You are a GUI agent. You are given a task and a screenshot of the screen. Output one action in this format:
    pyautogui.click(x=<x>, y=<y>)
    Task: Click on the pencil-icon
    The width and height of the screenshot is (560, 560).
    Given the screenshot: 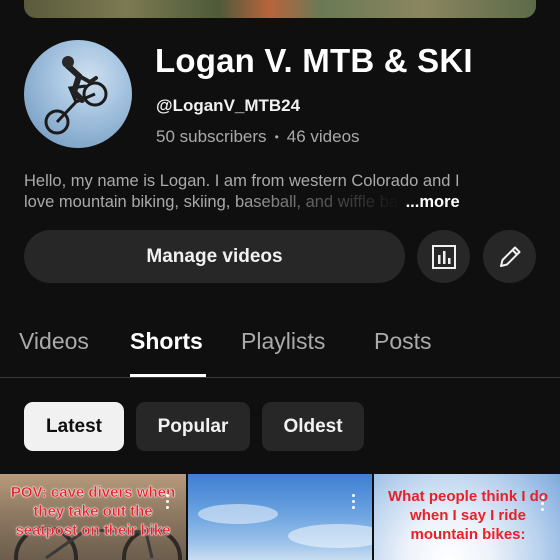 What is the action you would take?
    pyautogui.click(x=509, y=256)
    